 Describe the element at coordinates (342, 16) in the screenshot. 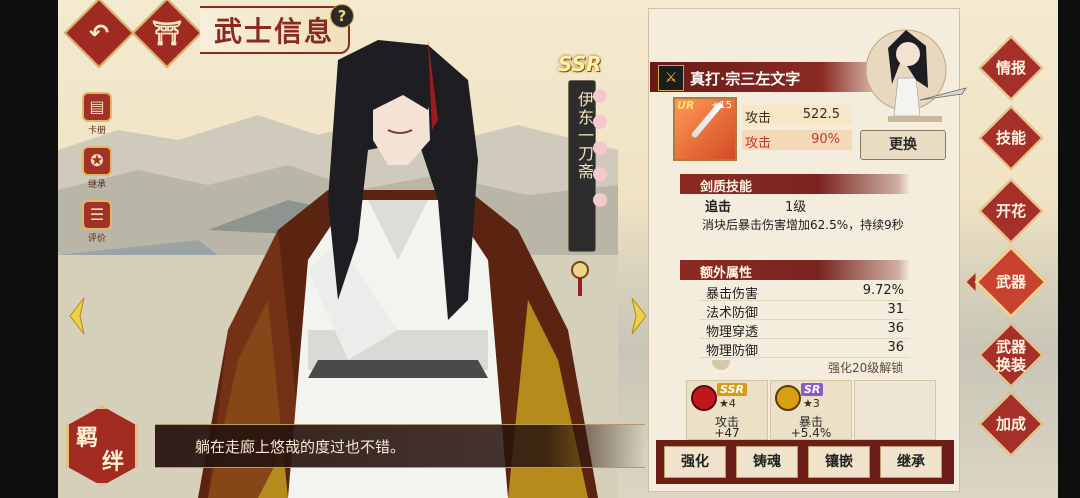

I see `help-icon: ?` at that location.